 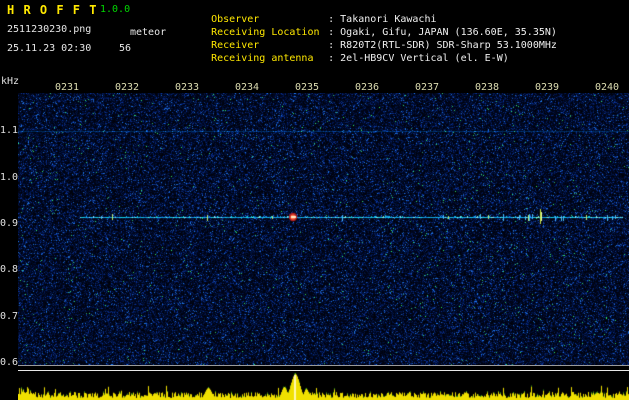 What do you see at coordinates (367, 87) in the screenshot?
I see `time-tick: 0236` at bounding box center [367, 87].